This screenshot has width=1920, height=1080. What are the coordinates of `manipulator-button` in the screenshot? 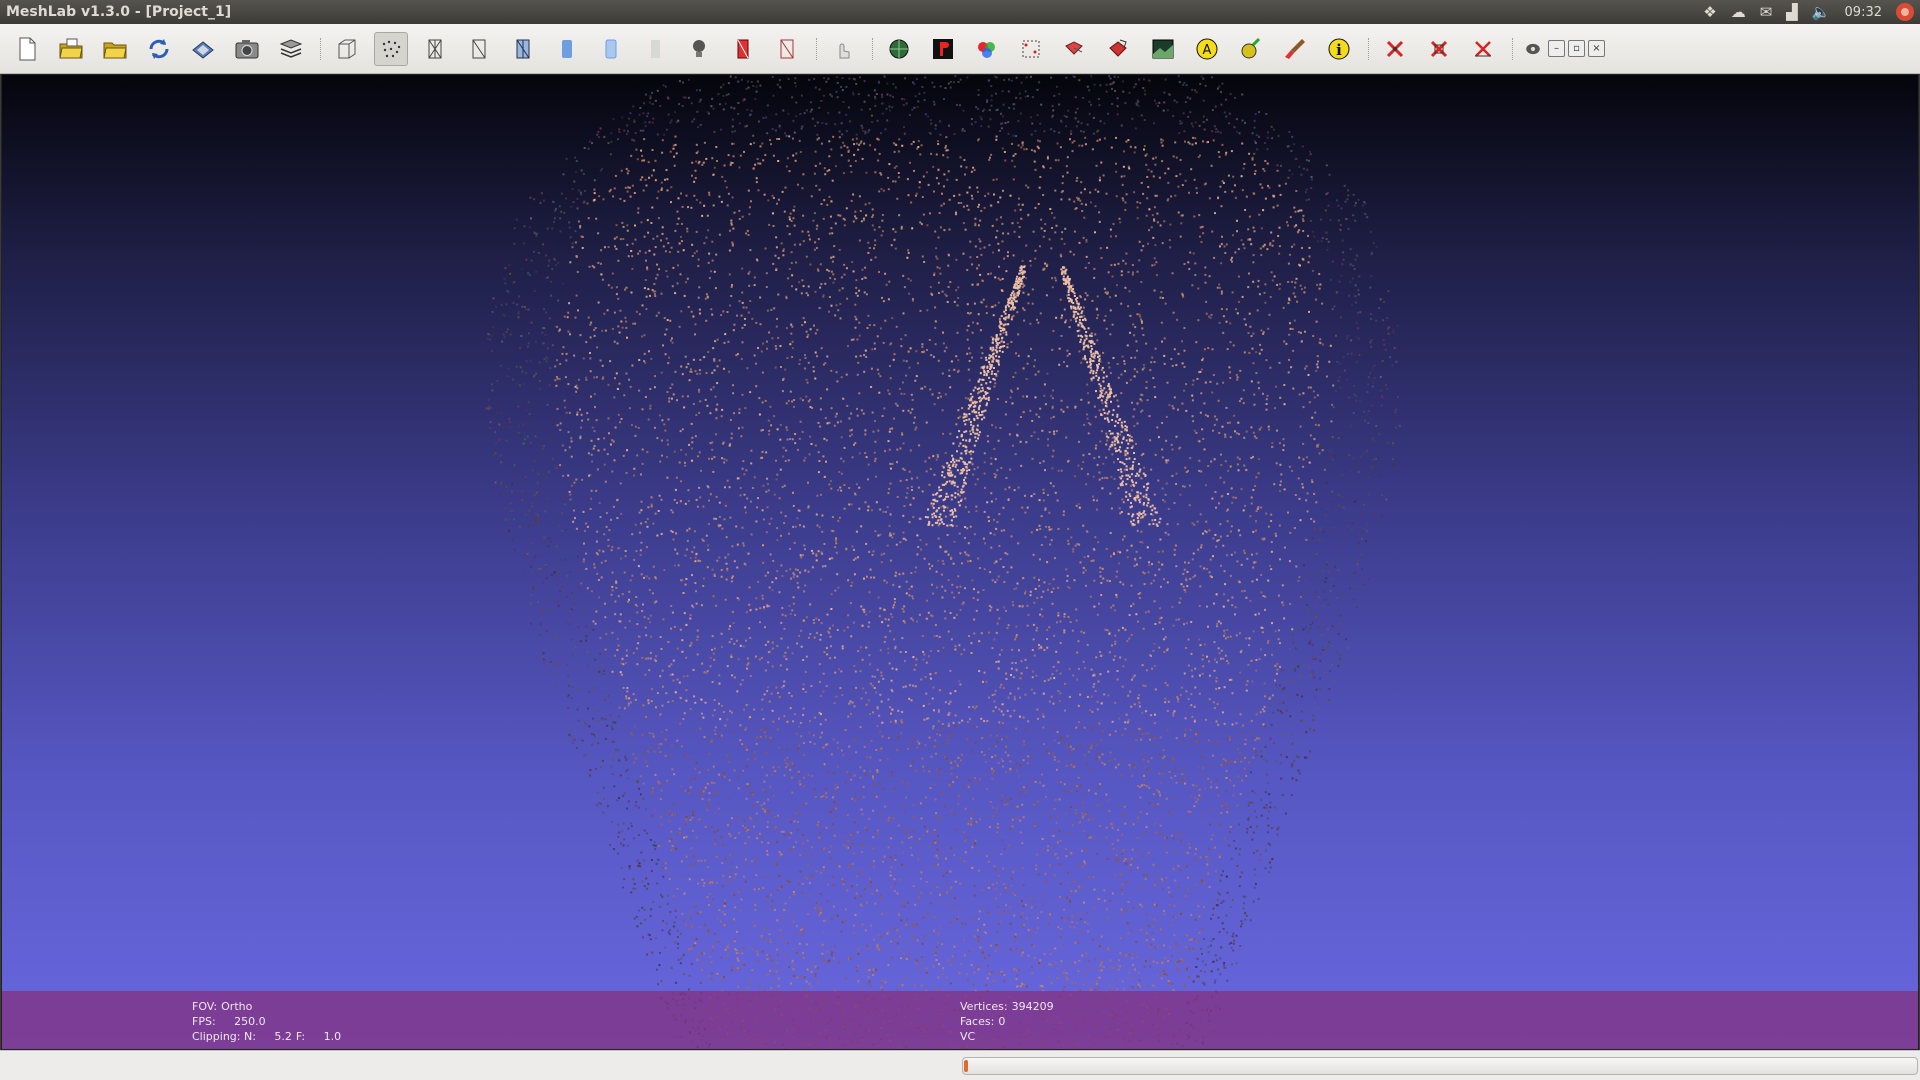 It's located at (843, 49).